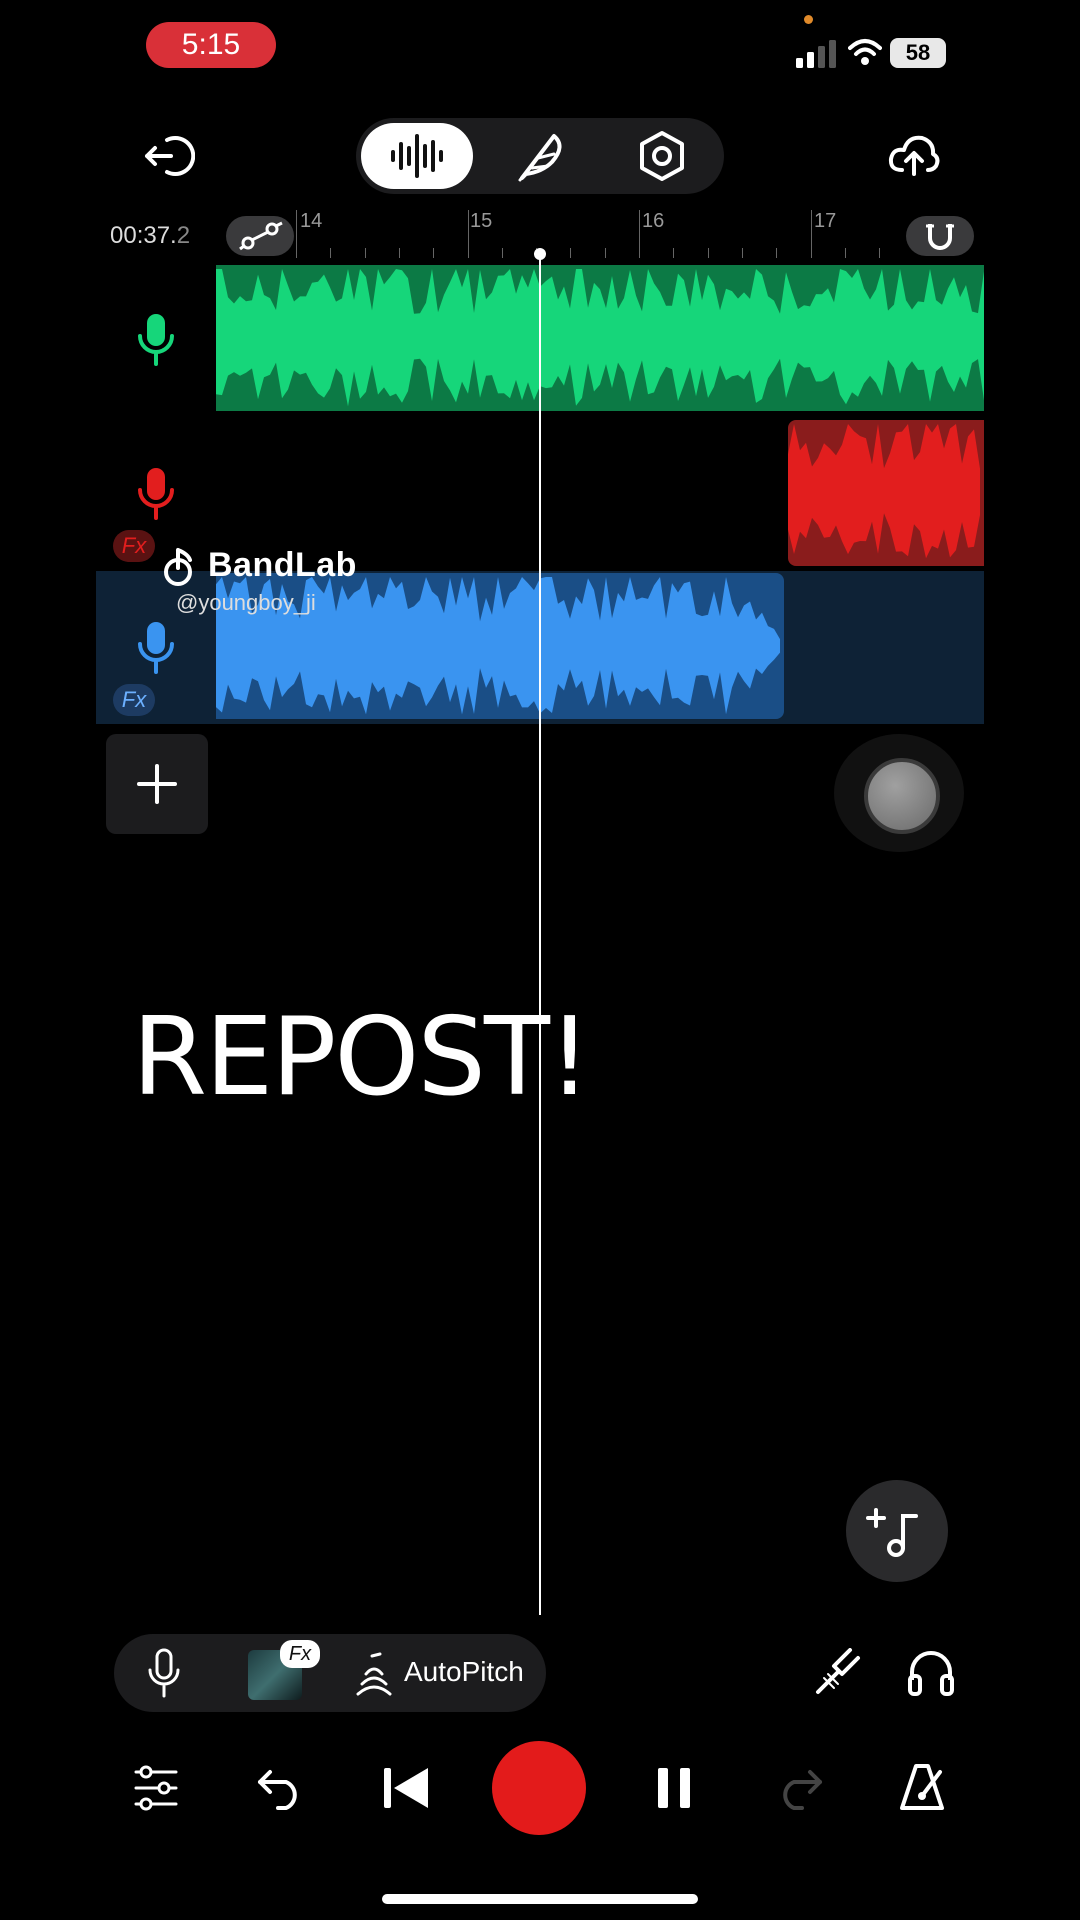 This screenshot has width=1080, height=1920. What do you see at coordinates (165, 156) in the screenshot?
I see `exit-studio-icon` at bounding box center [165, 156].